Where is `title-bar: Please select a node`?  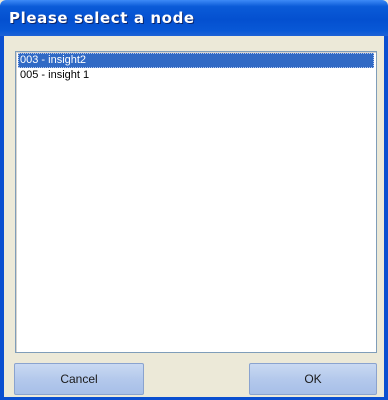 title-bar: Please select a node is located at coordinates (194, 18).